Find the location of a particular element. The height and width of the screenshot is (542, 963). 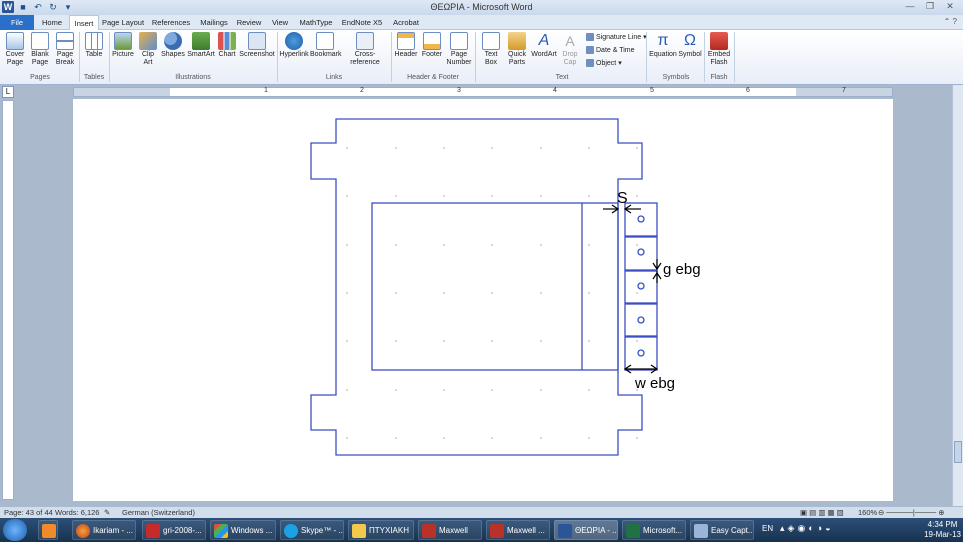

ebg-cell is located at coordinates (641, 287).